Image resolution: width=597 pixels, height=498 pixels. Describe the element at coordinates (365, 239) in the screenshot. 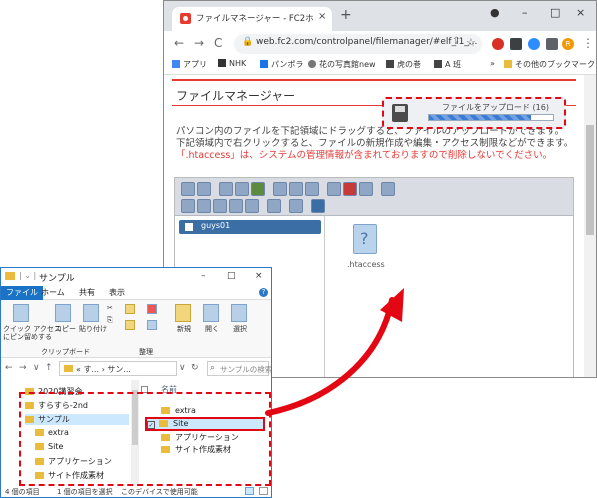

I see `unknown-file-icon` at that location.